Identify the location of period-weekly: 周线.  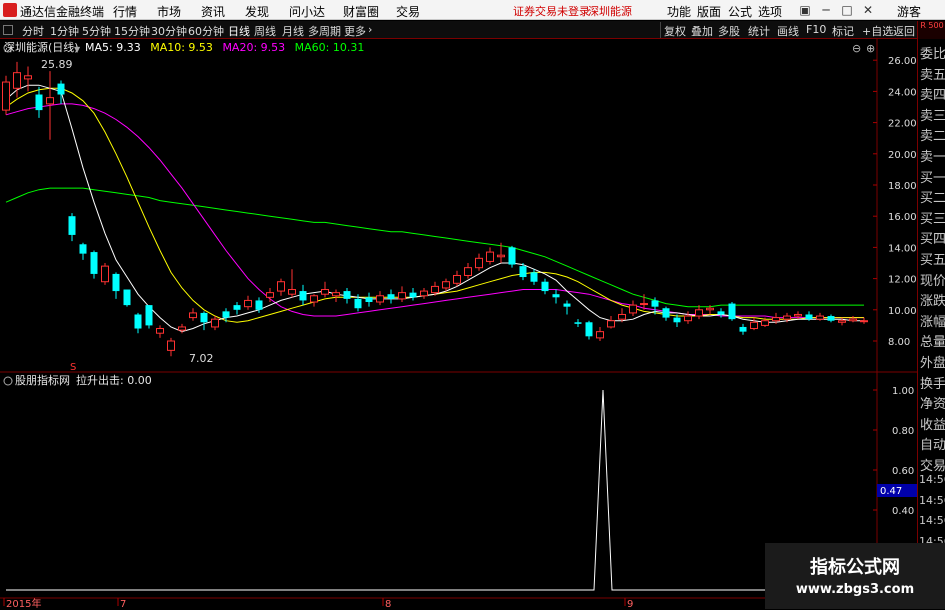
(265, 31).